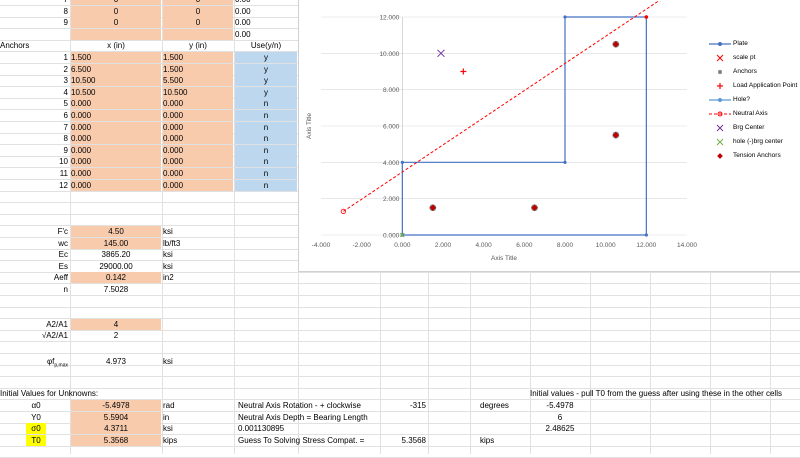  Describe the element at coordinates (36, 440) in the screenshot. I see `initial-label: T0` at that location.